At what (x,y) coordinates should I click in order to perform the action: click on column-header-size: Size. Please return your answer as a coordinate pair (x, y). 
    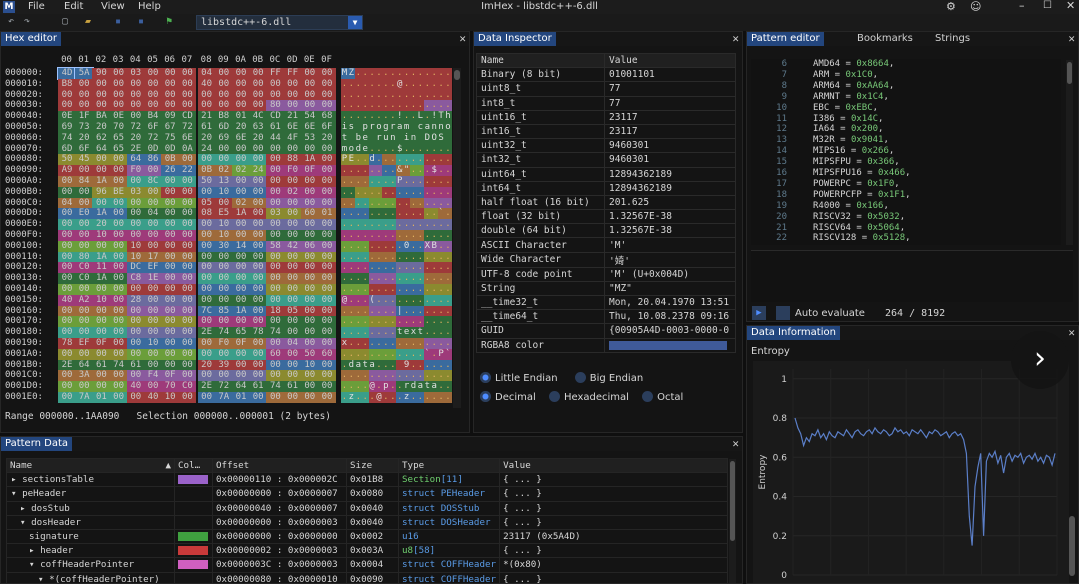
    Looking at the image, I should click on (372, 465).